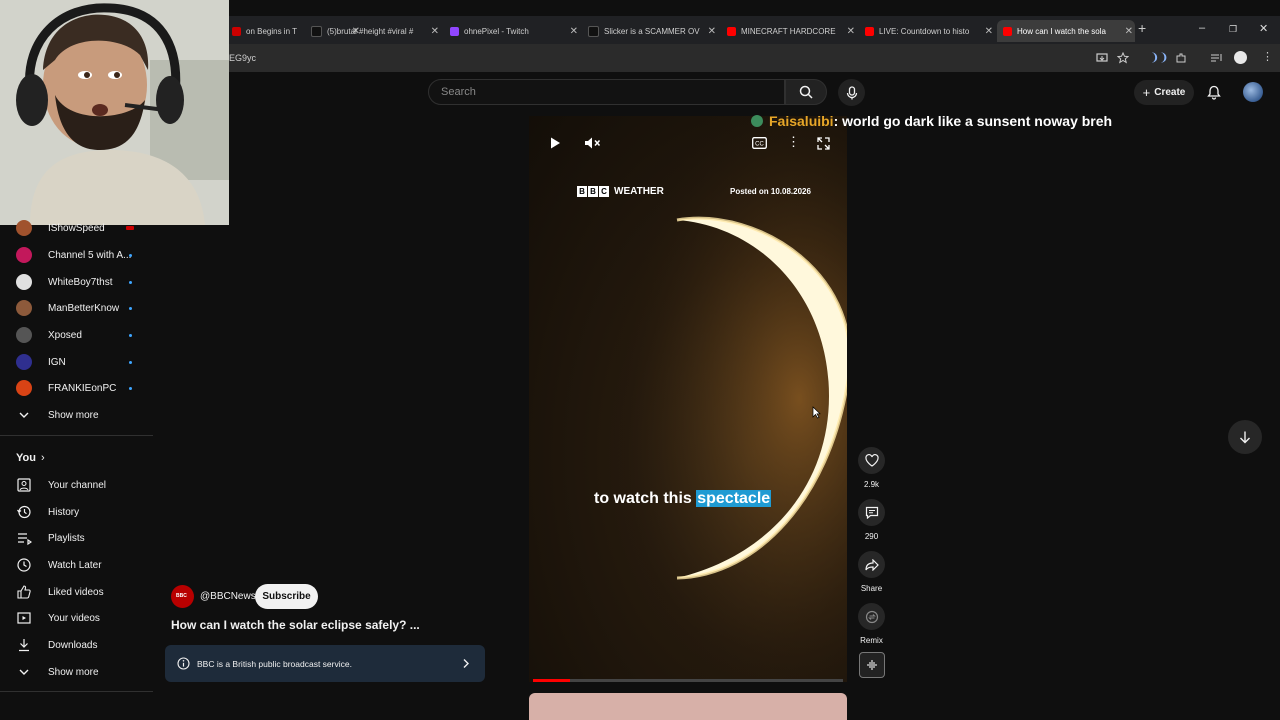 The width and height of the screenshot is (1280, 720). Describe the element at coordinates (76, 282) in the screenshot. I see `sidebar-item-subscription: WhiteBoy7thst` at that location.